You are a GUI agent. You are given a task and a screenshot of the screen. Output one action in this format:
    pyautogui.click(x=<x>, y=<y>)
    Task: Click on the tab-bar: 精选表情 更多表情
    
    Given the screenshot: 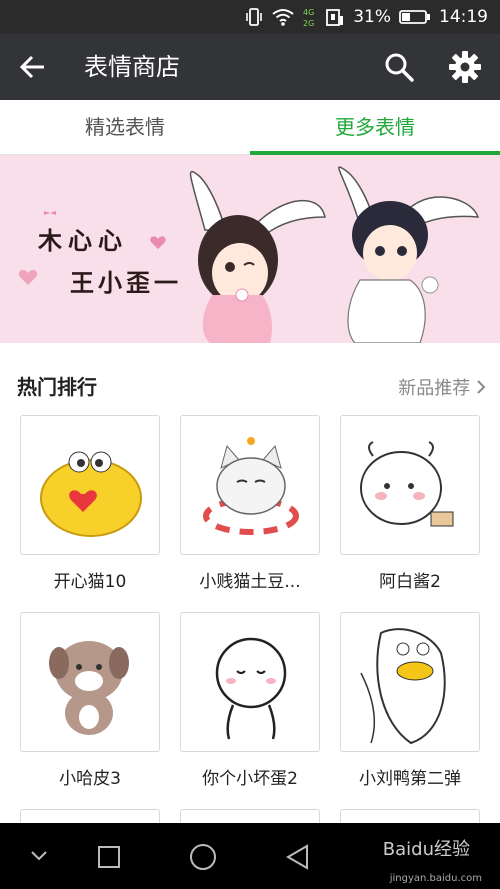 What is the action you would take?
    pyautogui.click(x=250, y=127)
    